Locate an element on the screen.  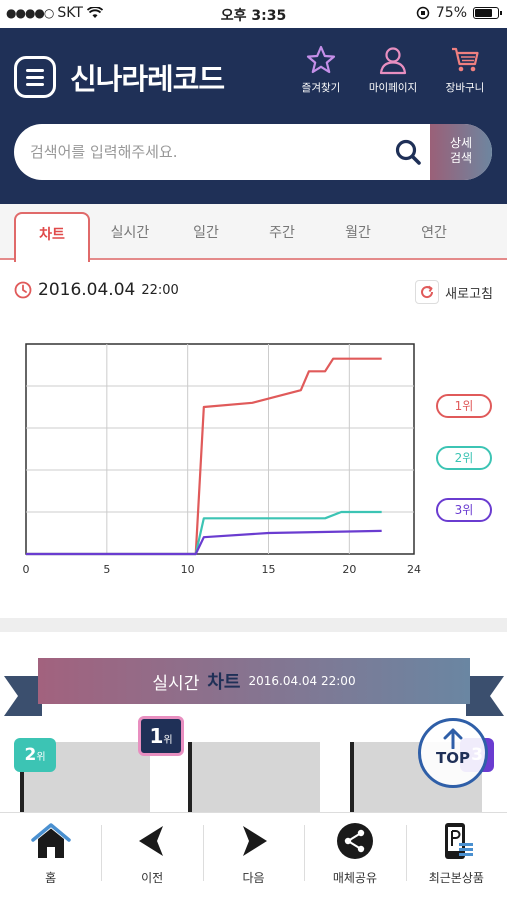
refresh-icon is located at coordinates (427, 292).